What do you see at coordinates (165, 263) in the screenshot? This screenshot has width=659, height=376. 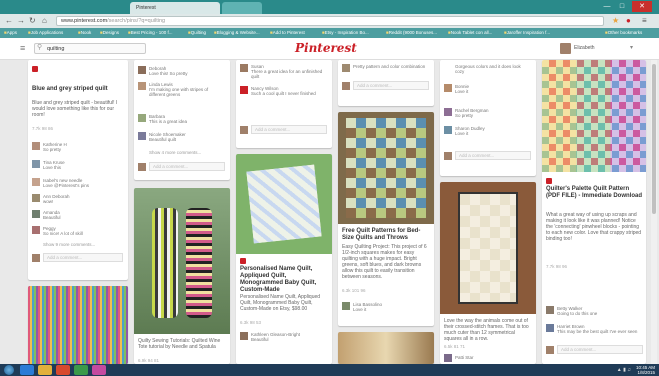 I see `tote-left-decor` at bounding box center [165, 263].